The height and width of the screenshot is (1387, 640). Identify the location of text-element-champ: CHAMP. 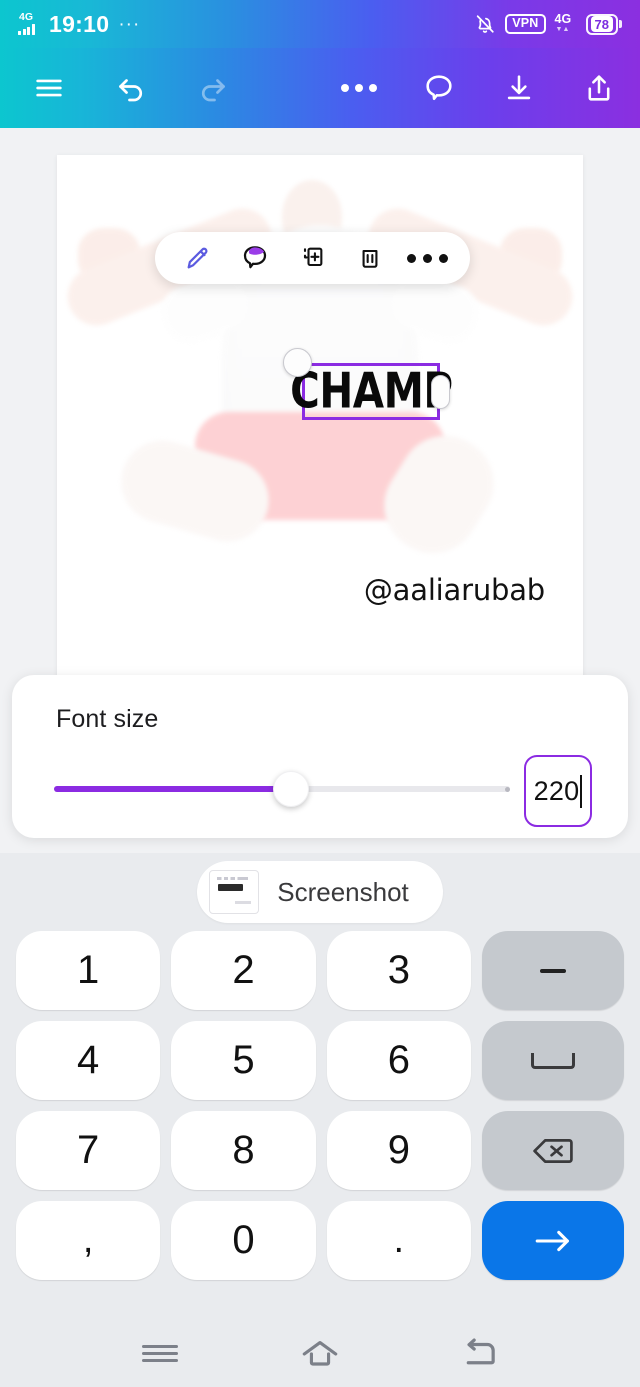
(368, 384).